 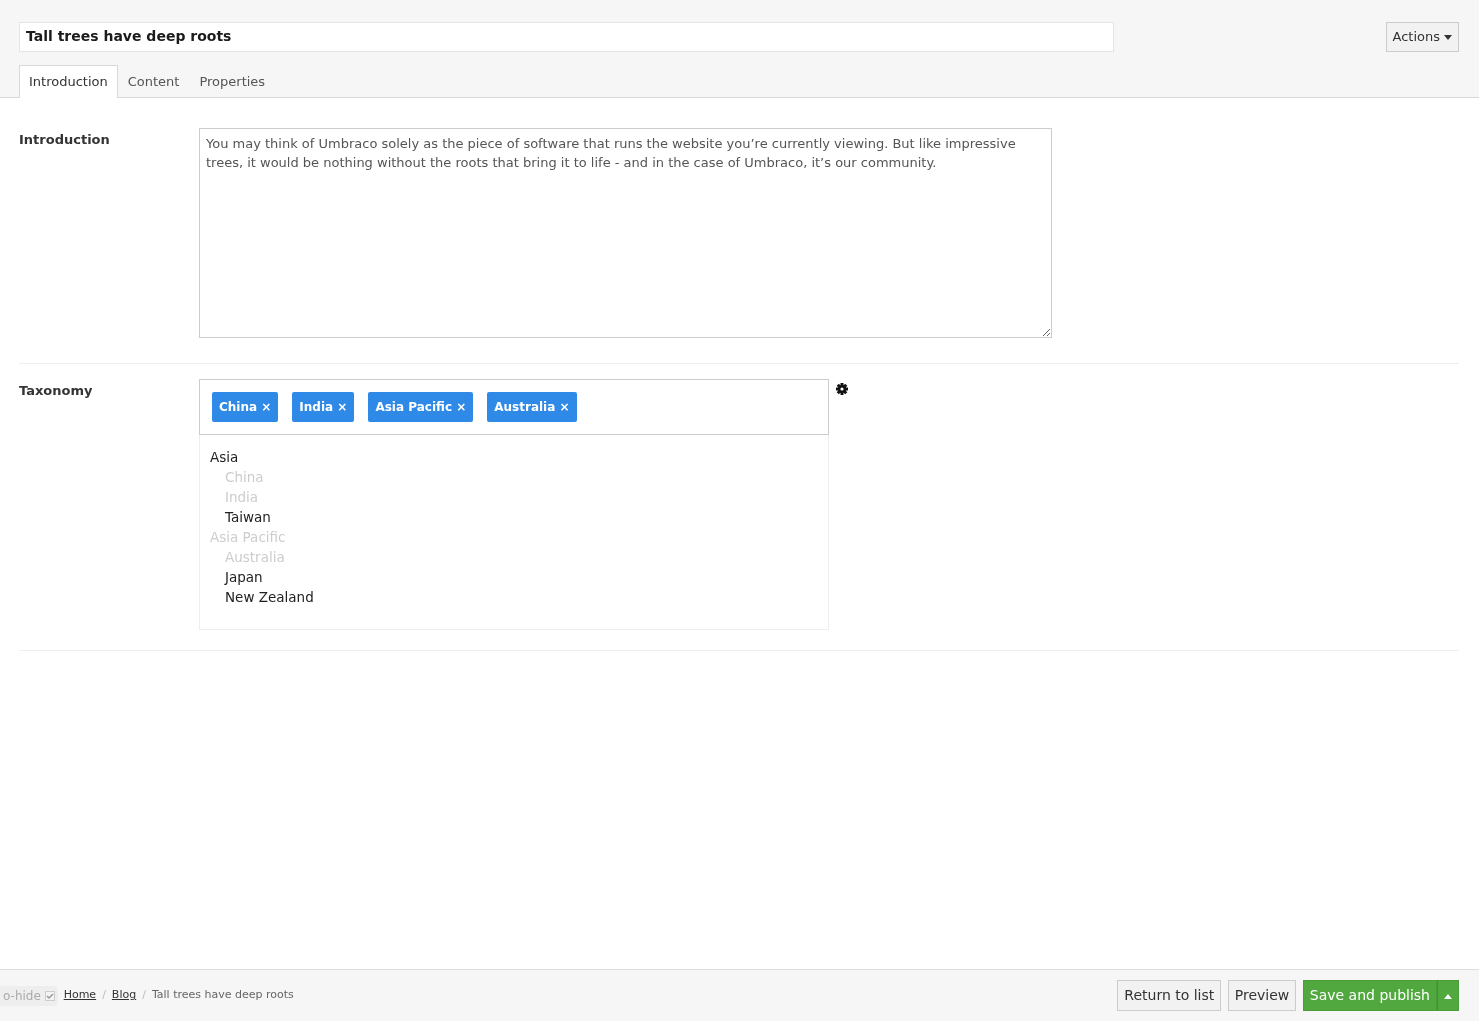 What do you see at coordinates (222, 995) in the screenshot?
I see `breadcrumb-current: Tall trees have deep roots` at bounding box center [222, 995].